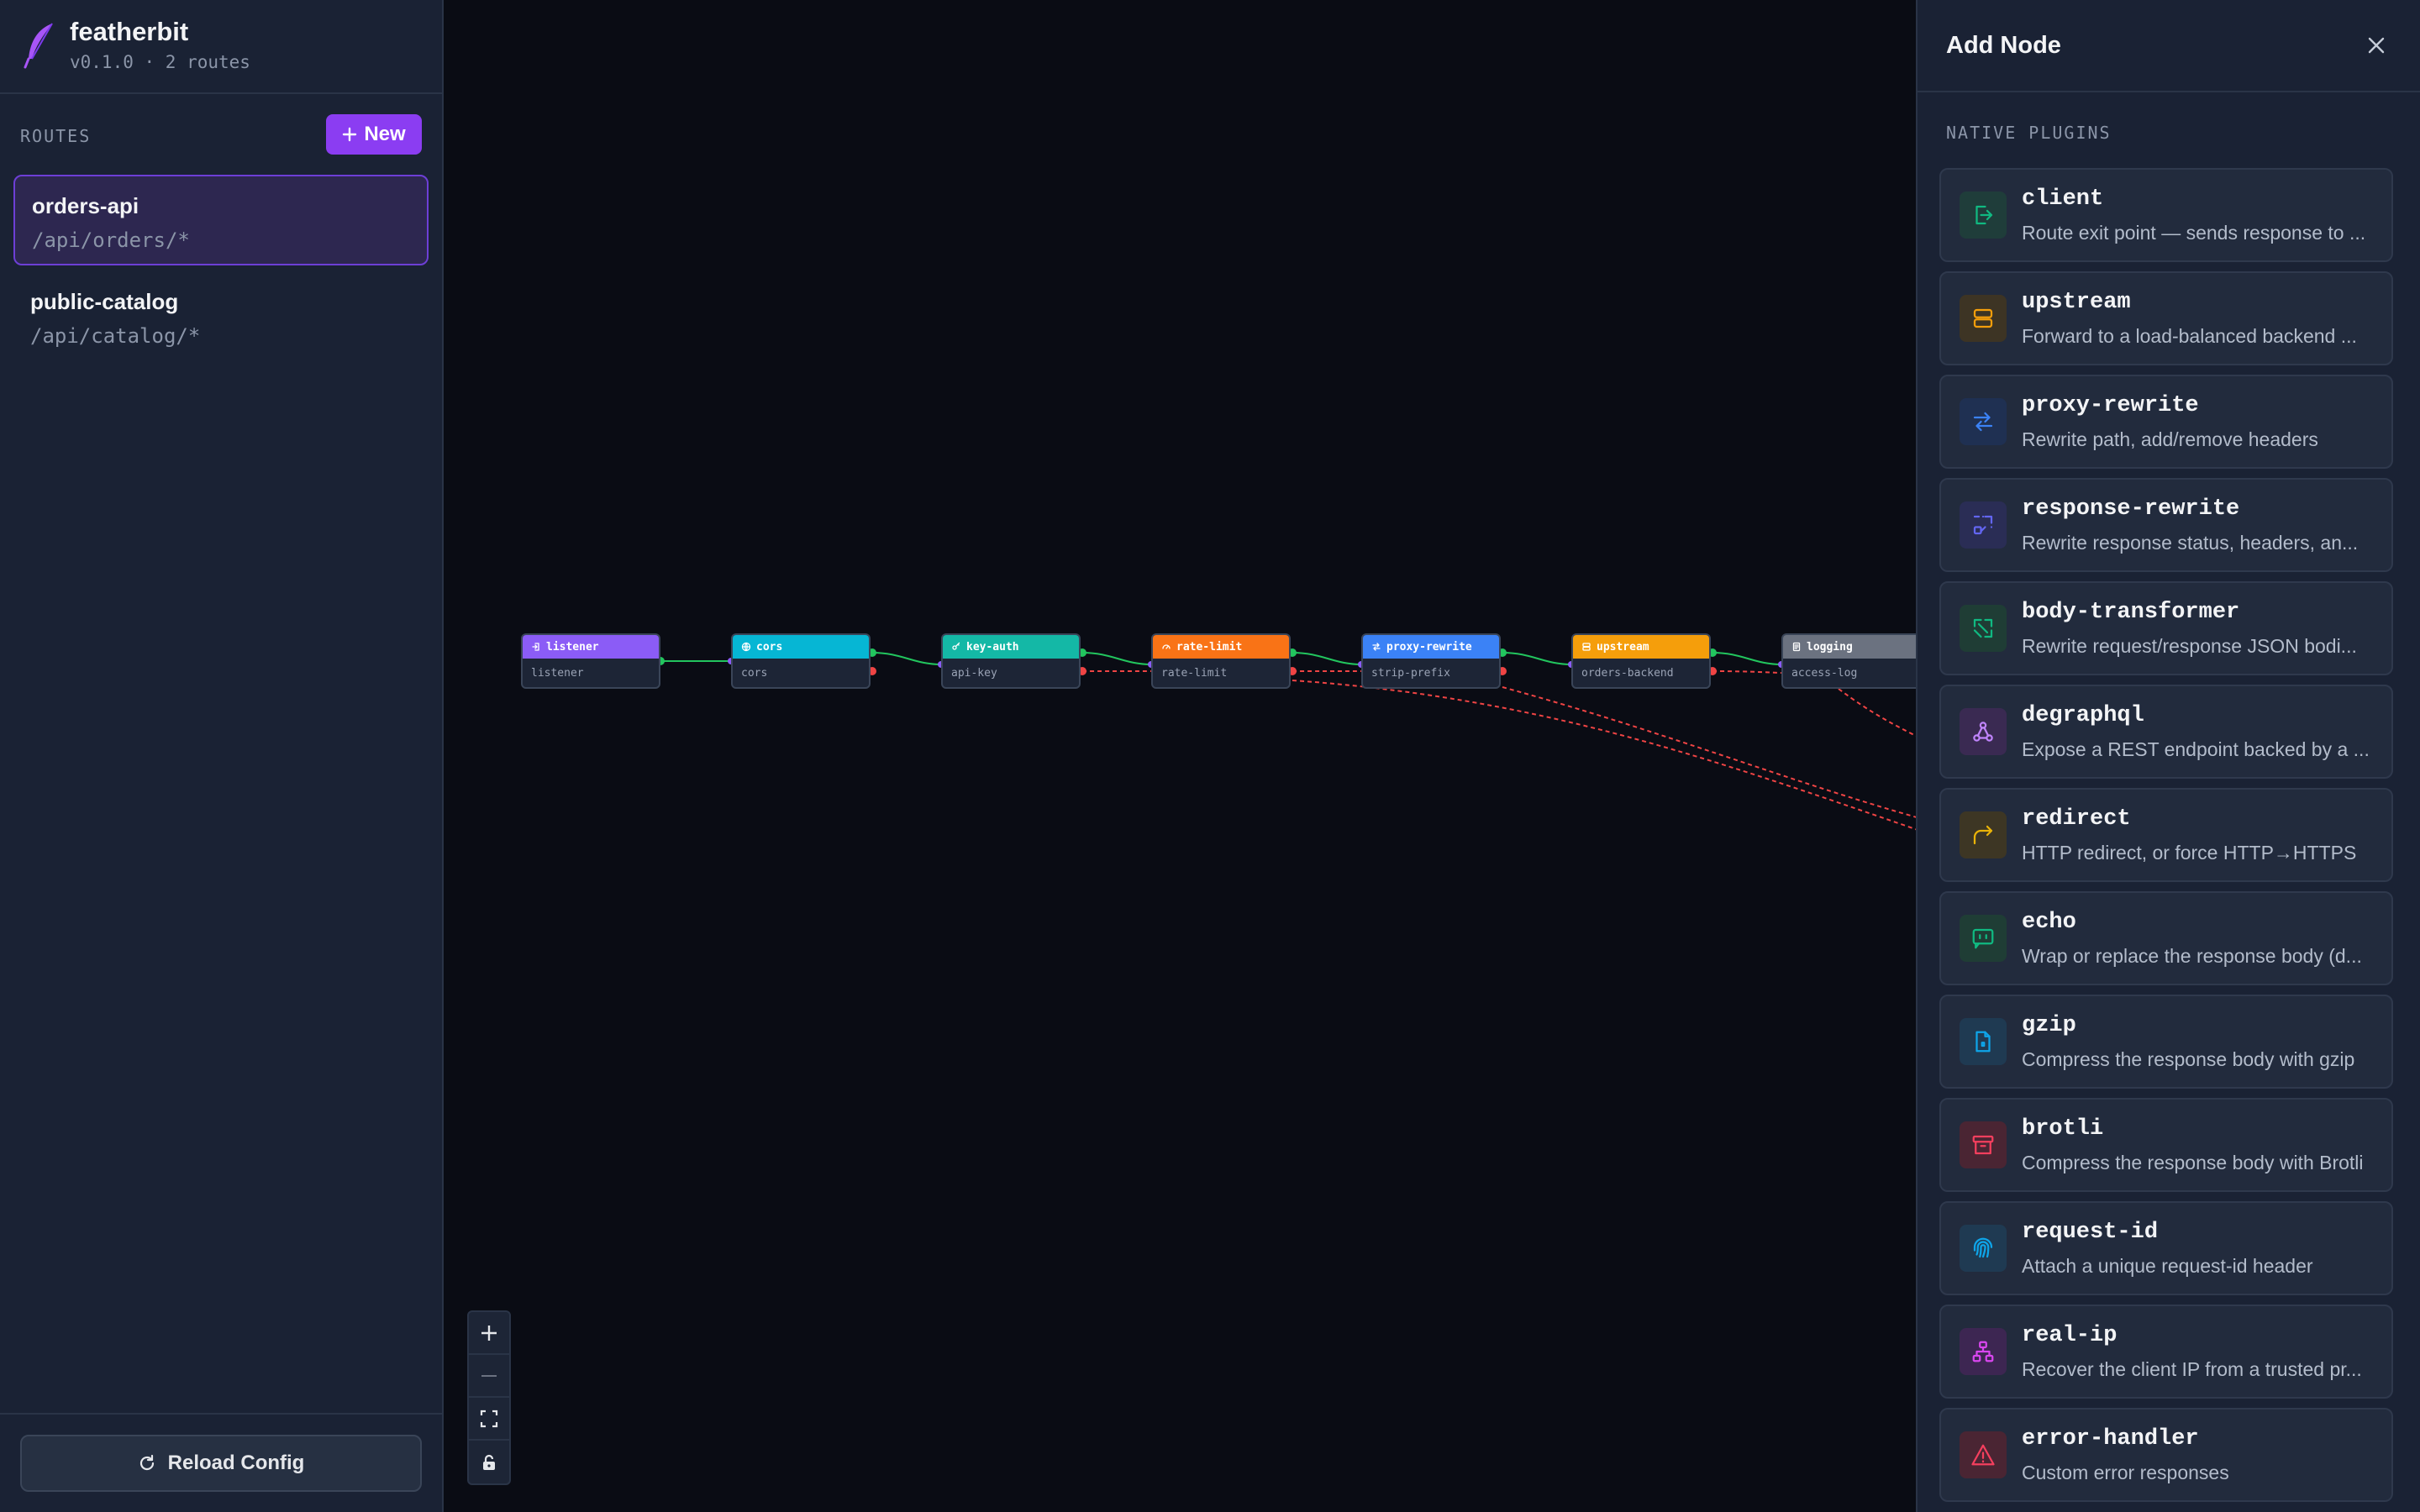 The width and height of the screenshot is (2420, 1512). I want to click on zoom-out-button, so click(489, 1376).